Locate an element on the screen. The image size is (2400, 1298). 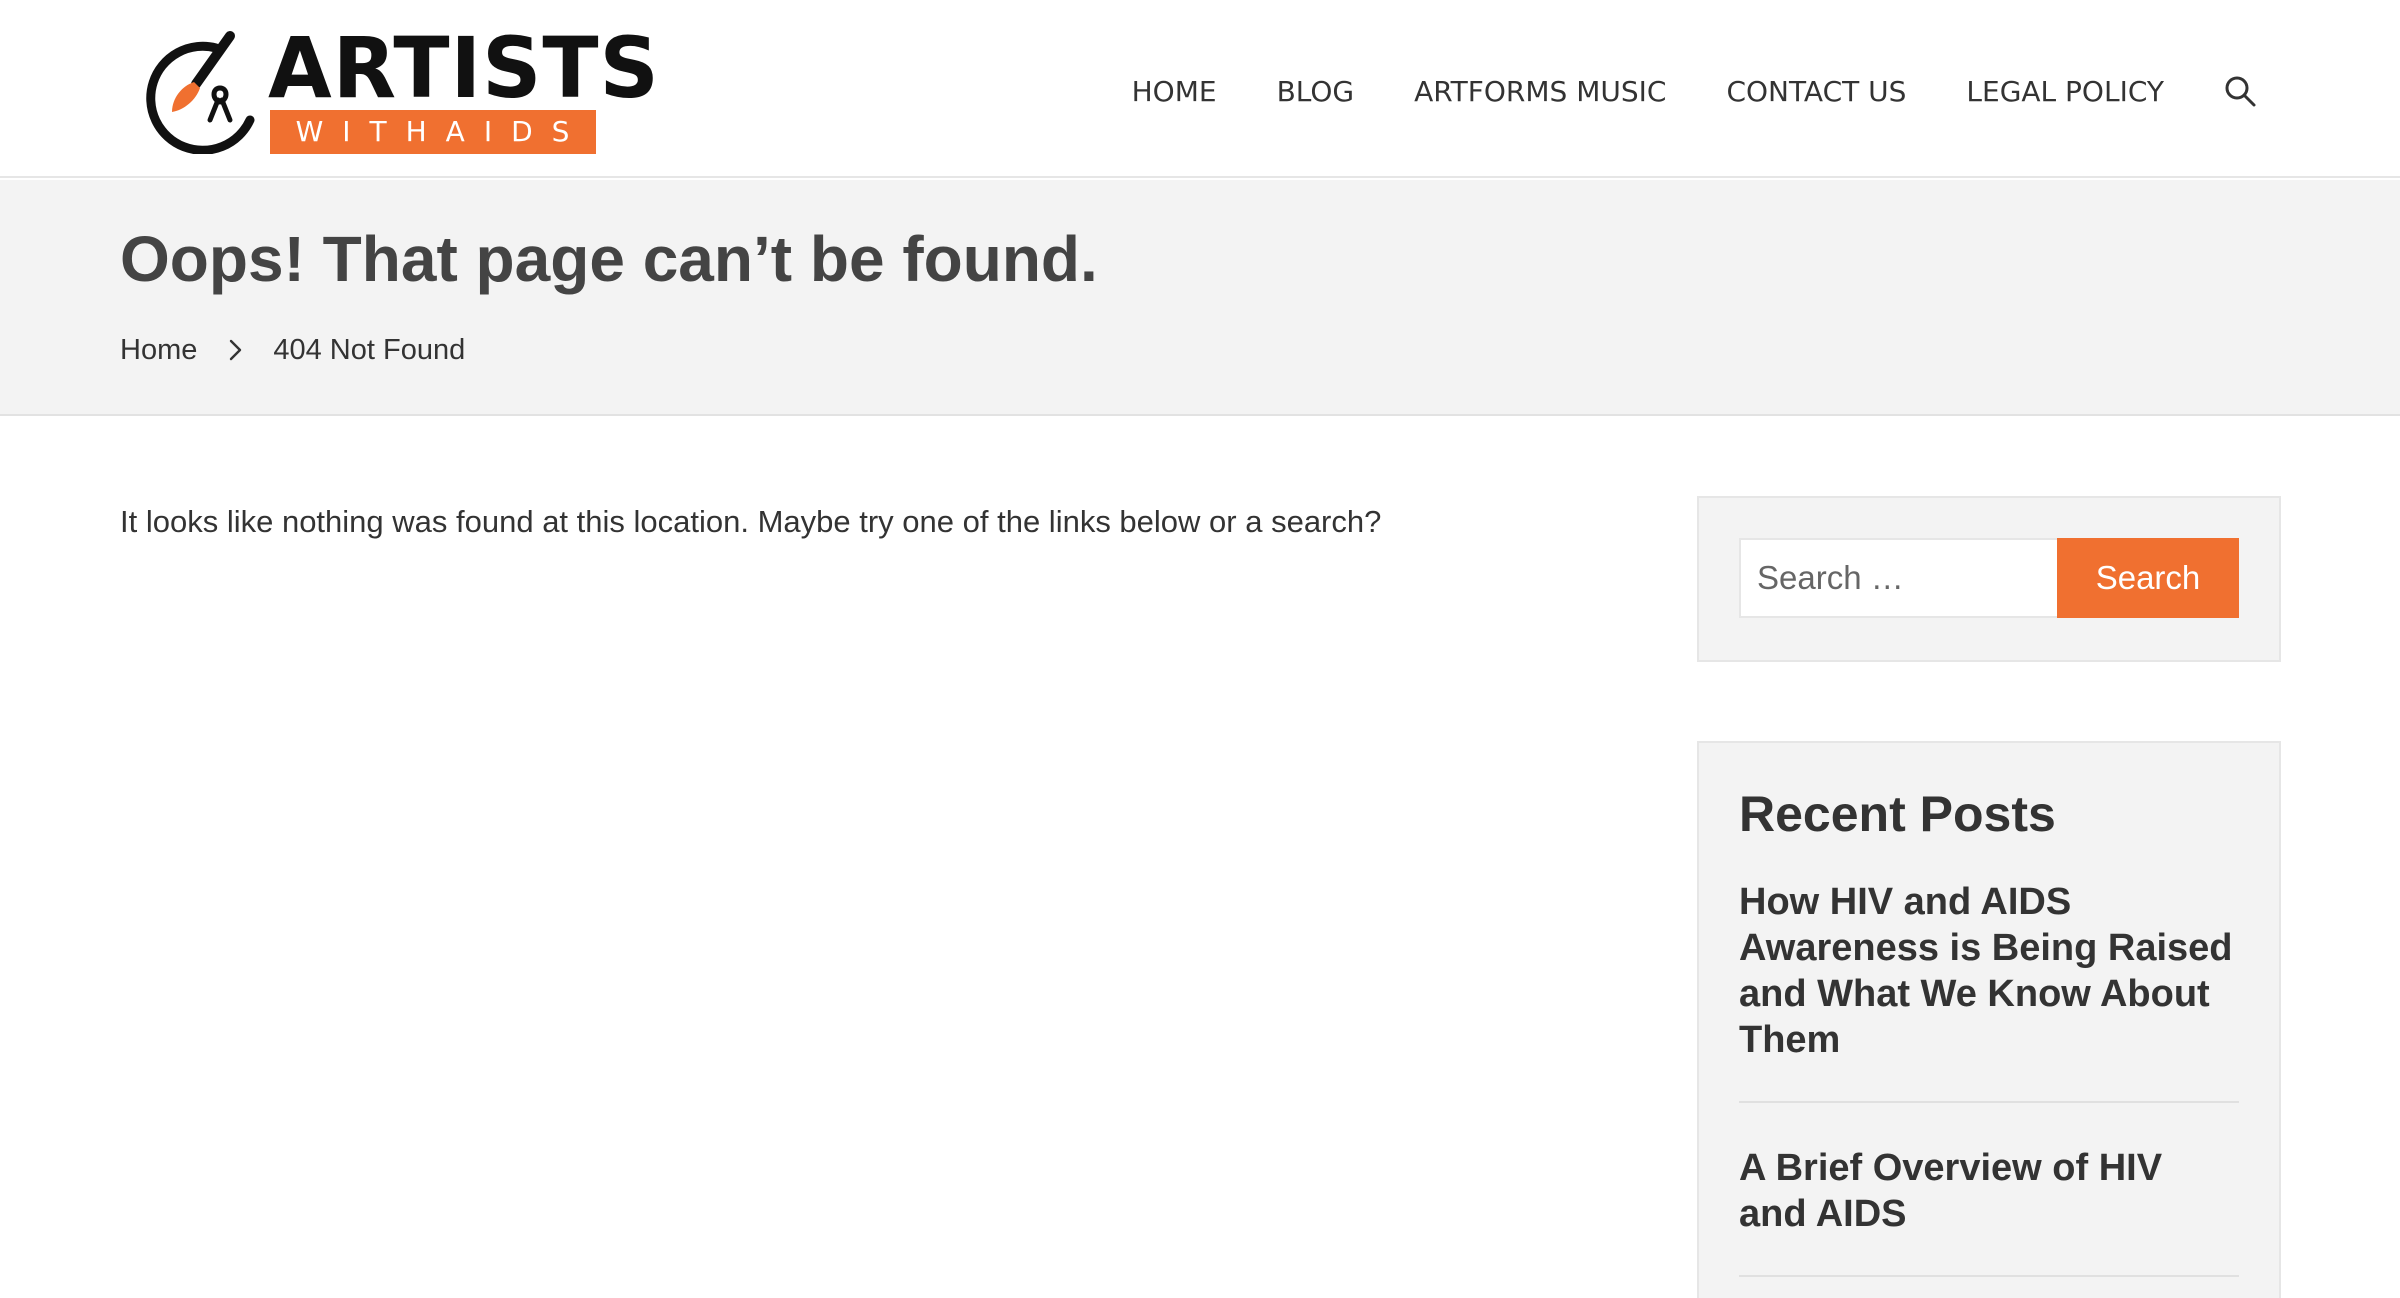
list-item: A Brief Overview of HIV and AIDS is located at coordinates (1989, 1211).